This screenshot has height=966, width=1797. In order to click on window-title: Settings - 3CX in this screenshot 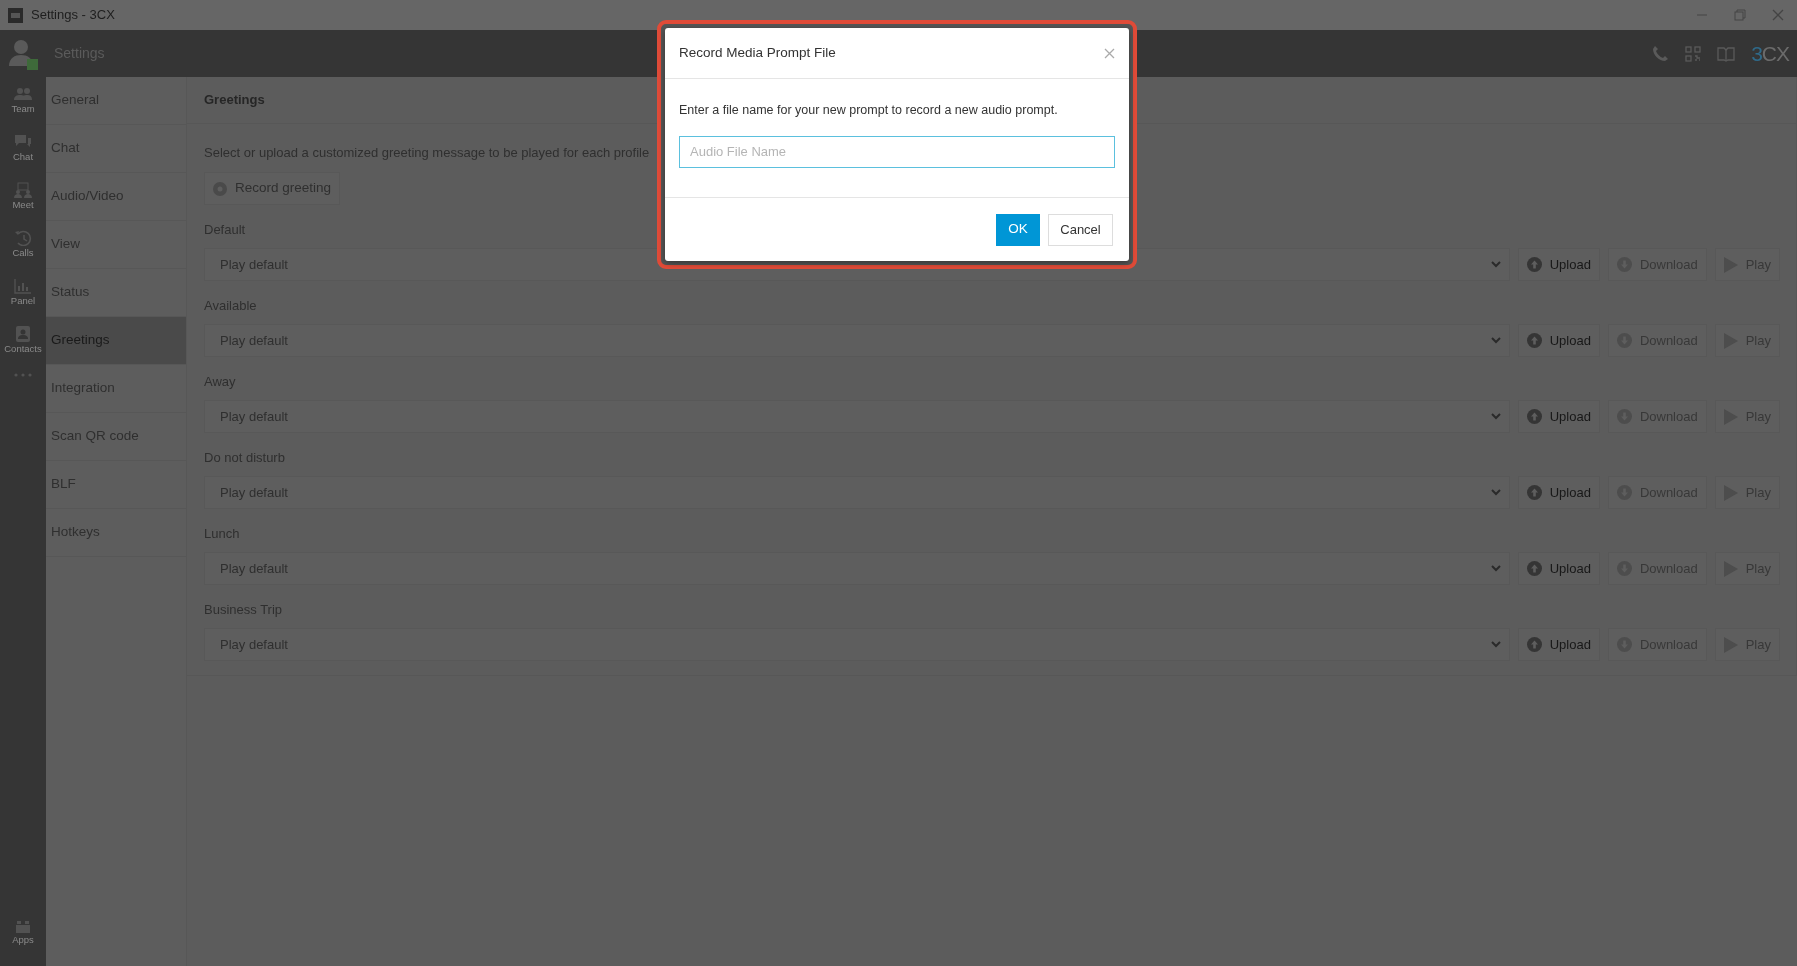, I will do `click(73, 15)`.